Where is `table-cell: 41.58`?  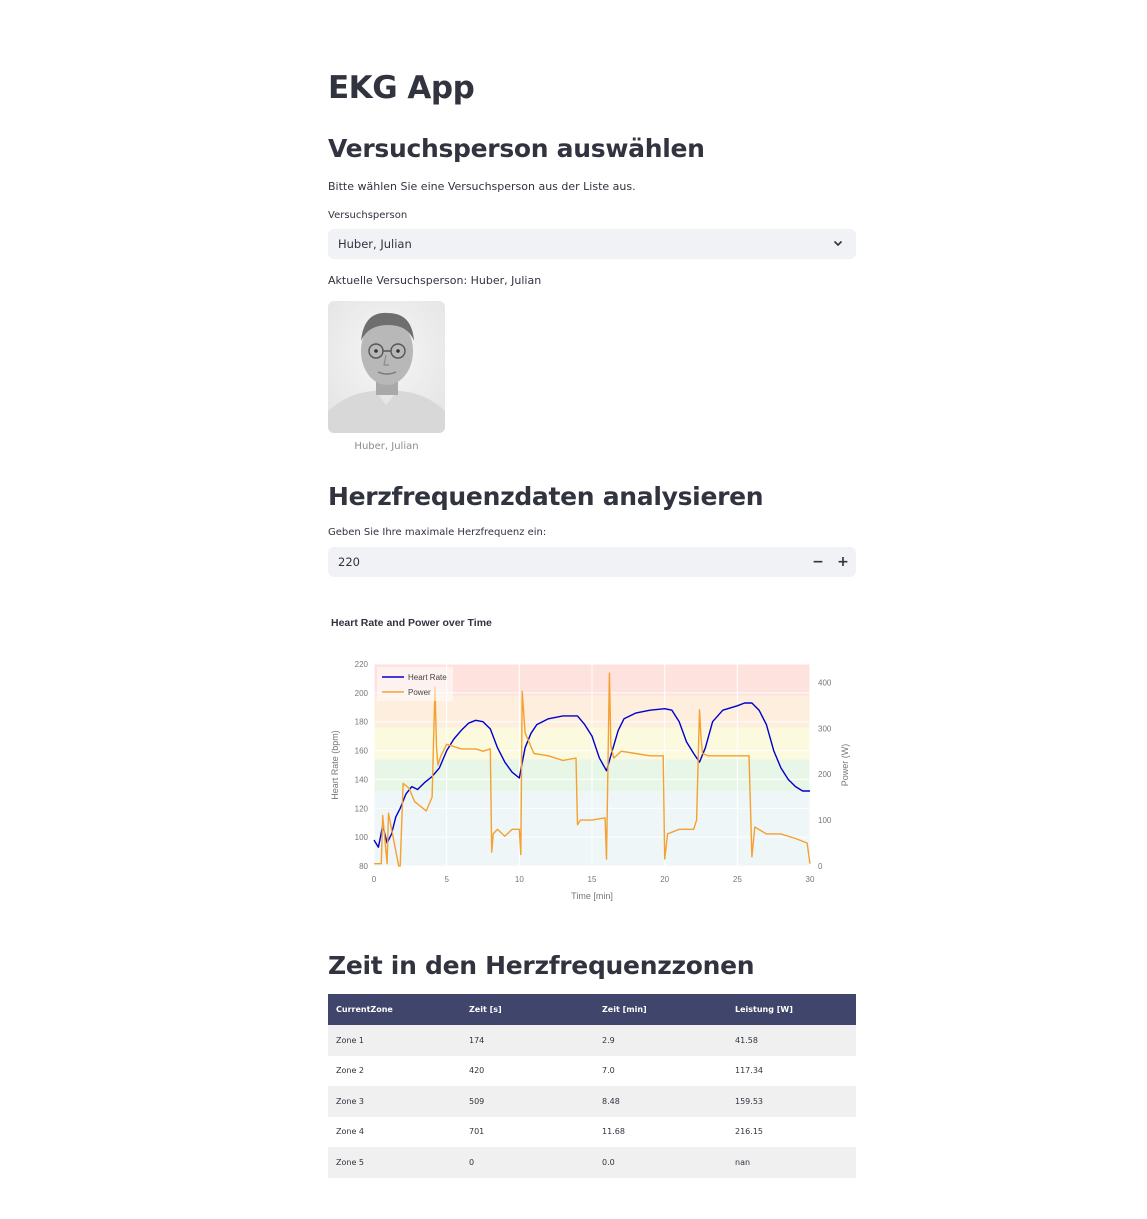 table-cell: 41.58 is located at coordinates (791, 1040).